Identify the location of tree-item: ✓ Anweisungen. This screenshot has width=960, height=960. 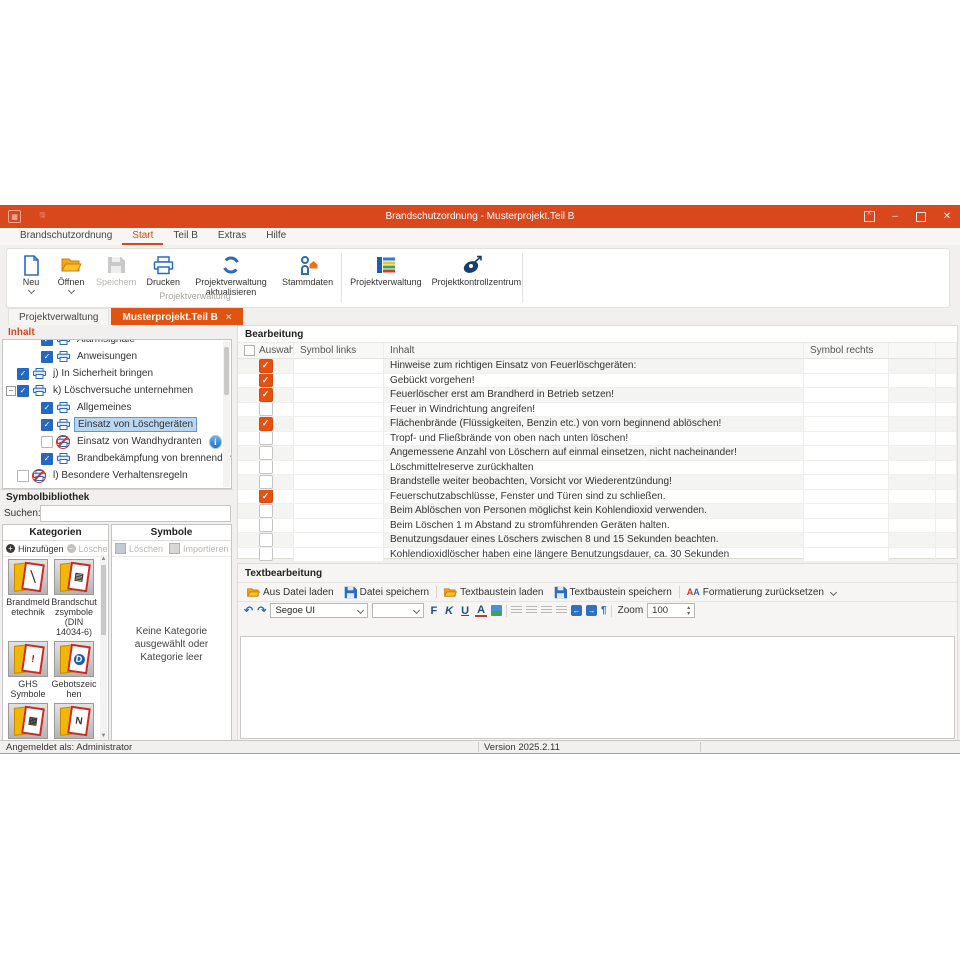
(112, 356).